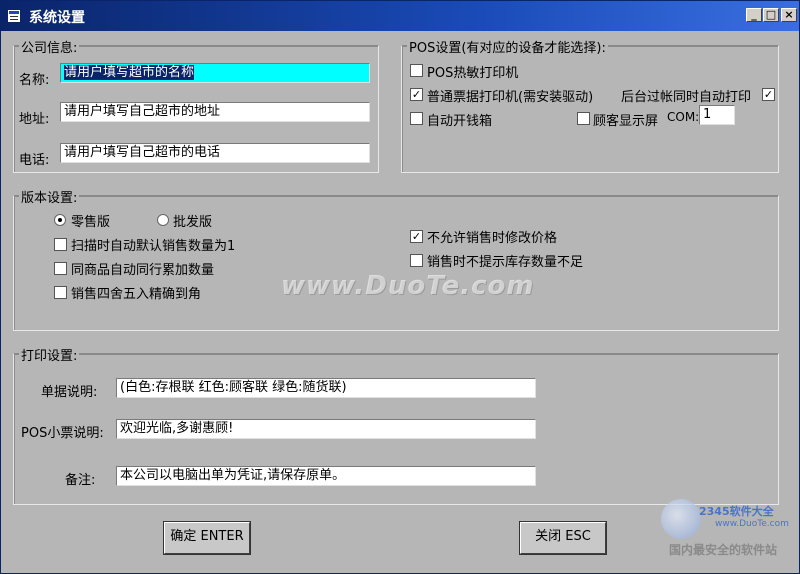 Image resolution: width=800 pixels, height=574 pixels. I want to click on retail-version-label: 零售版, so click(91, 222).